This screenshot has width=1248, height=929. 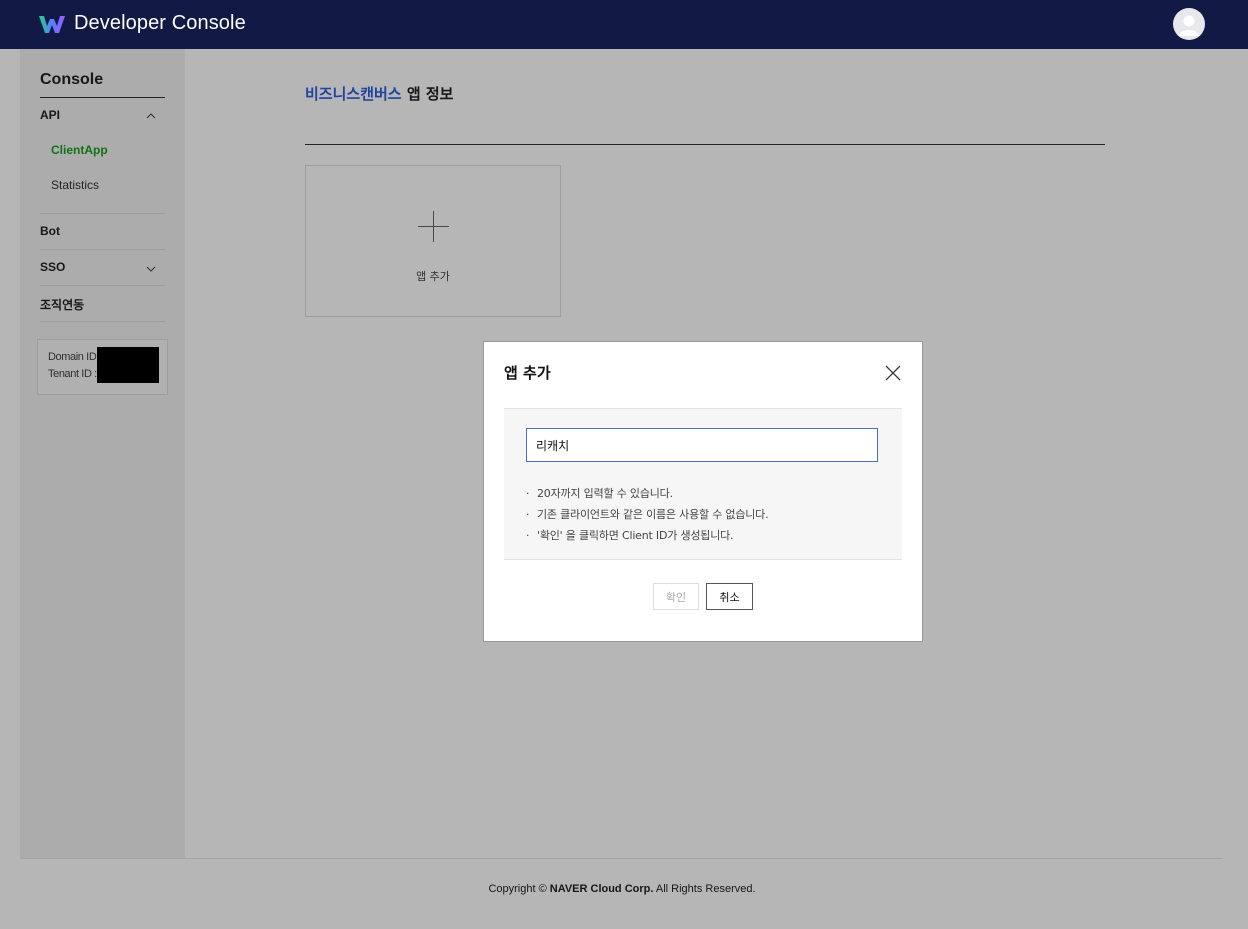 I want to click on confirm-button: 확인, so click(x=676, y=596).